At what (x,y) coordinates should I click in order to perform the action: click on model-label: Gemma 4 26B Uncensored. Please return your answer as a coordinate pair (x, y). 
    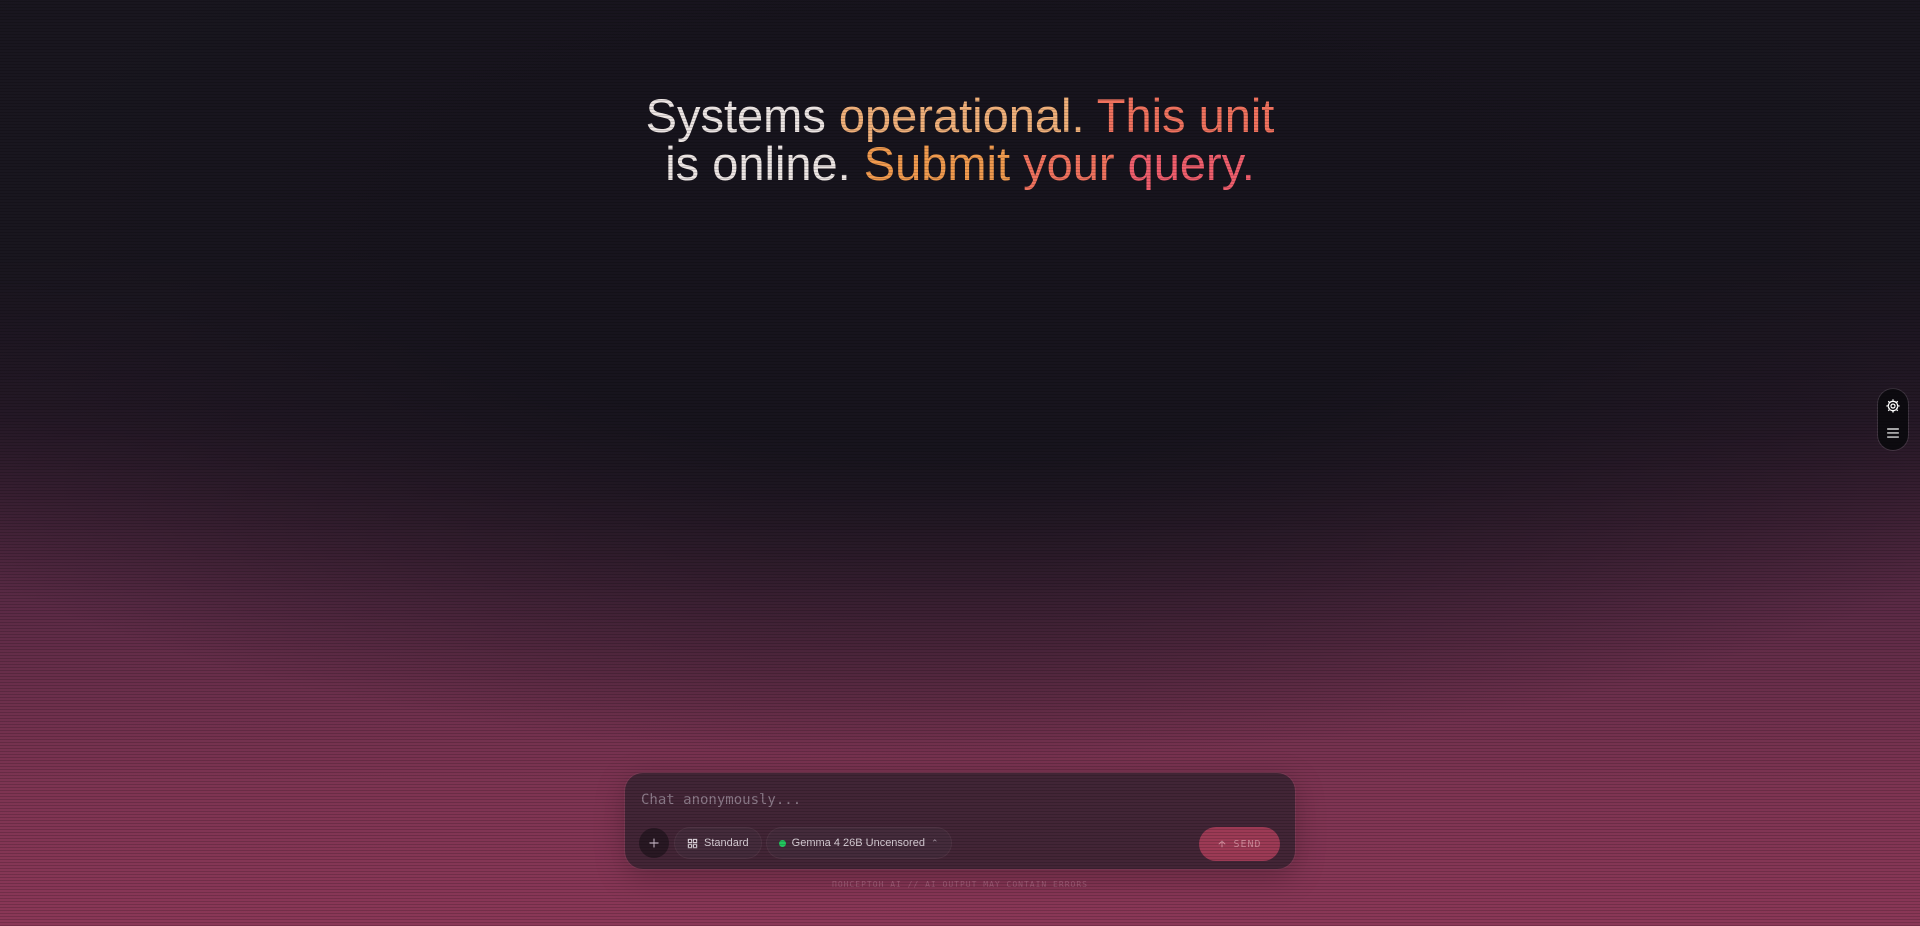
    Looking at the image, I should click on (858, 843).